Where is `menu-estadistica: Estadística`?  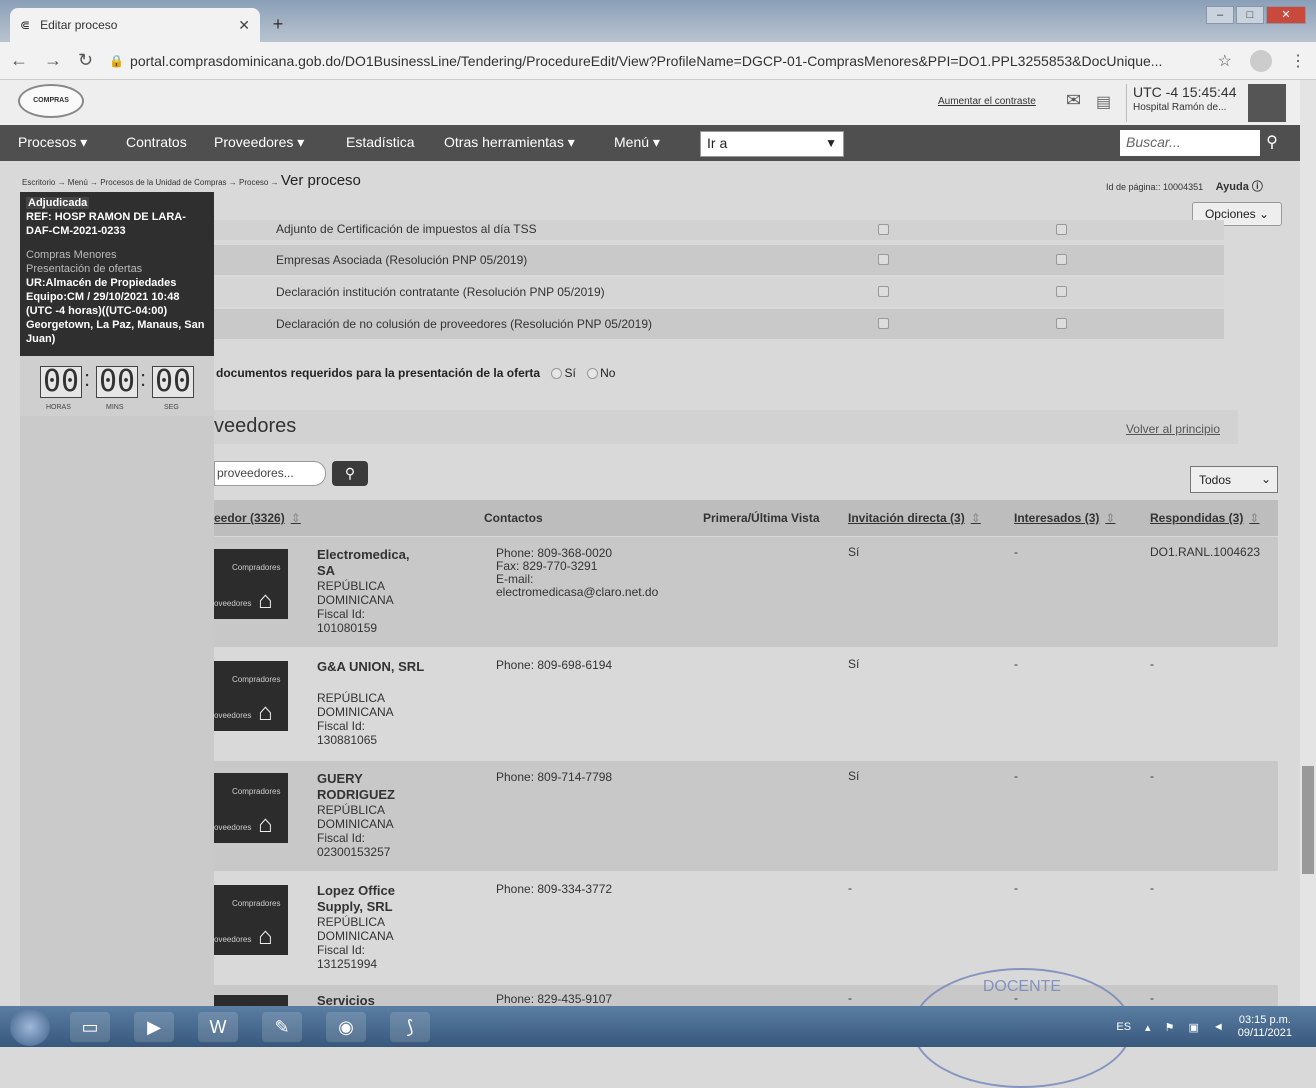
menu-estadistica: Estadística is located at coordinates (380, 142).